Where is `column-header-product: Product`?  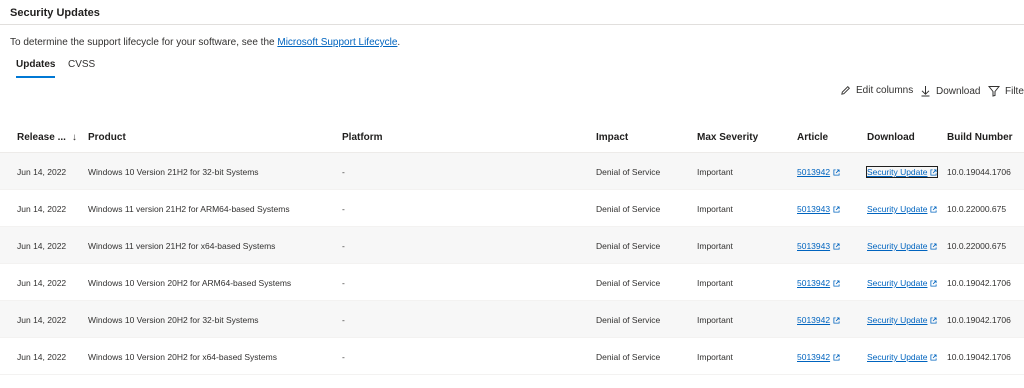 column-header-product: Product is located at coordinates (107, 137).